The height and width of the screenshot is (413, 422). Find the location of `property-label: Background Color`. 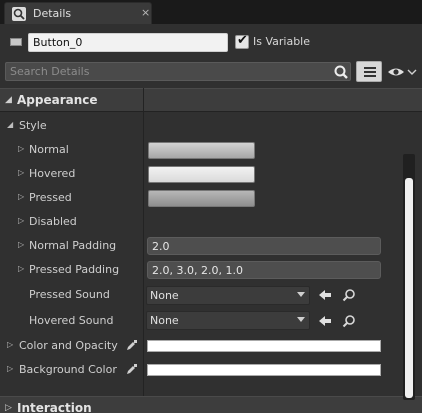

property-label: Background Color is located at coordinates (68, 369).